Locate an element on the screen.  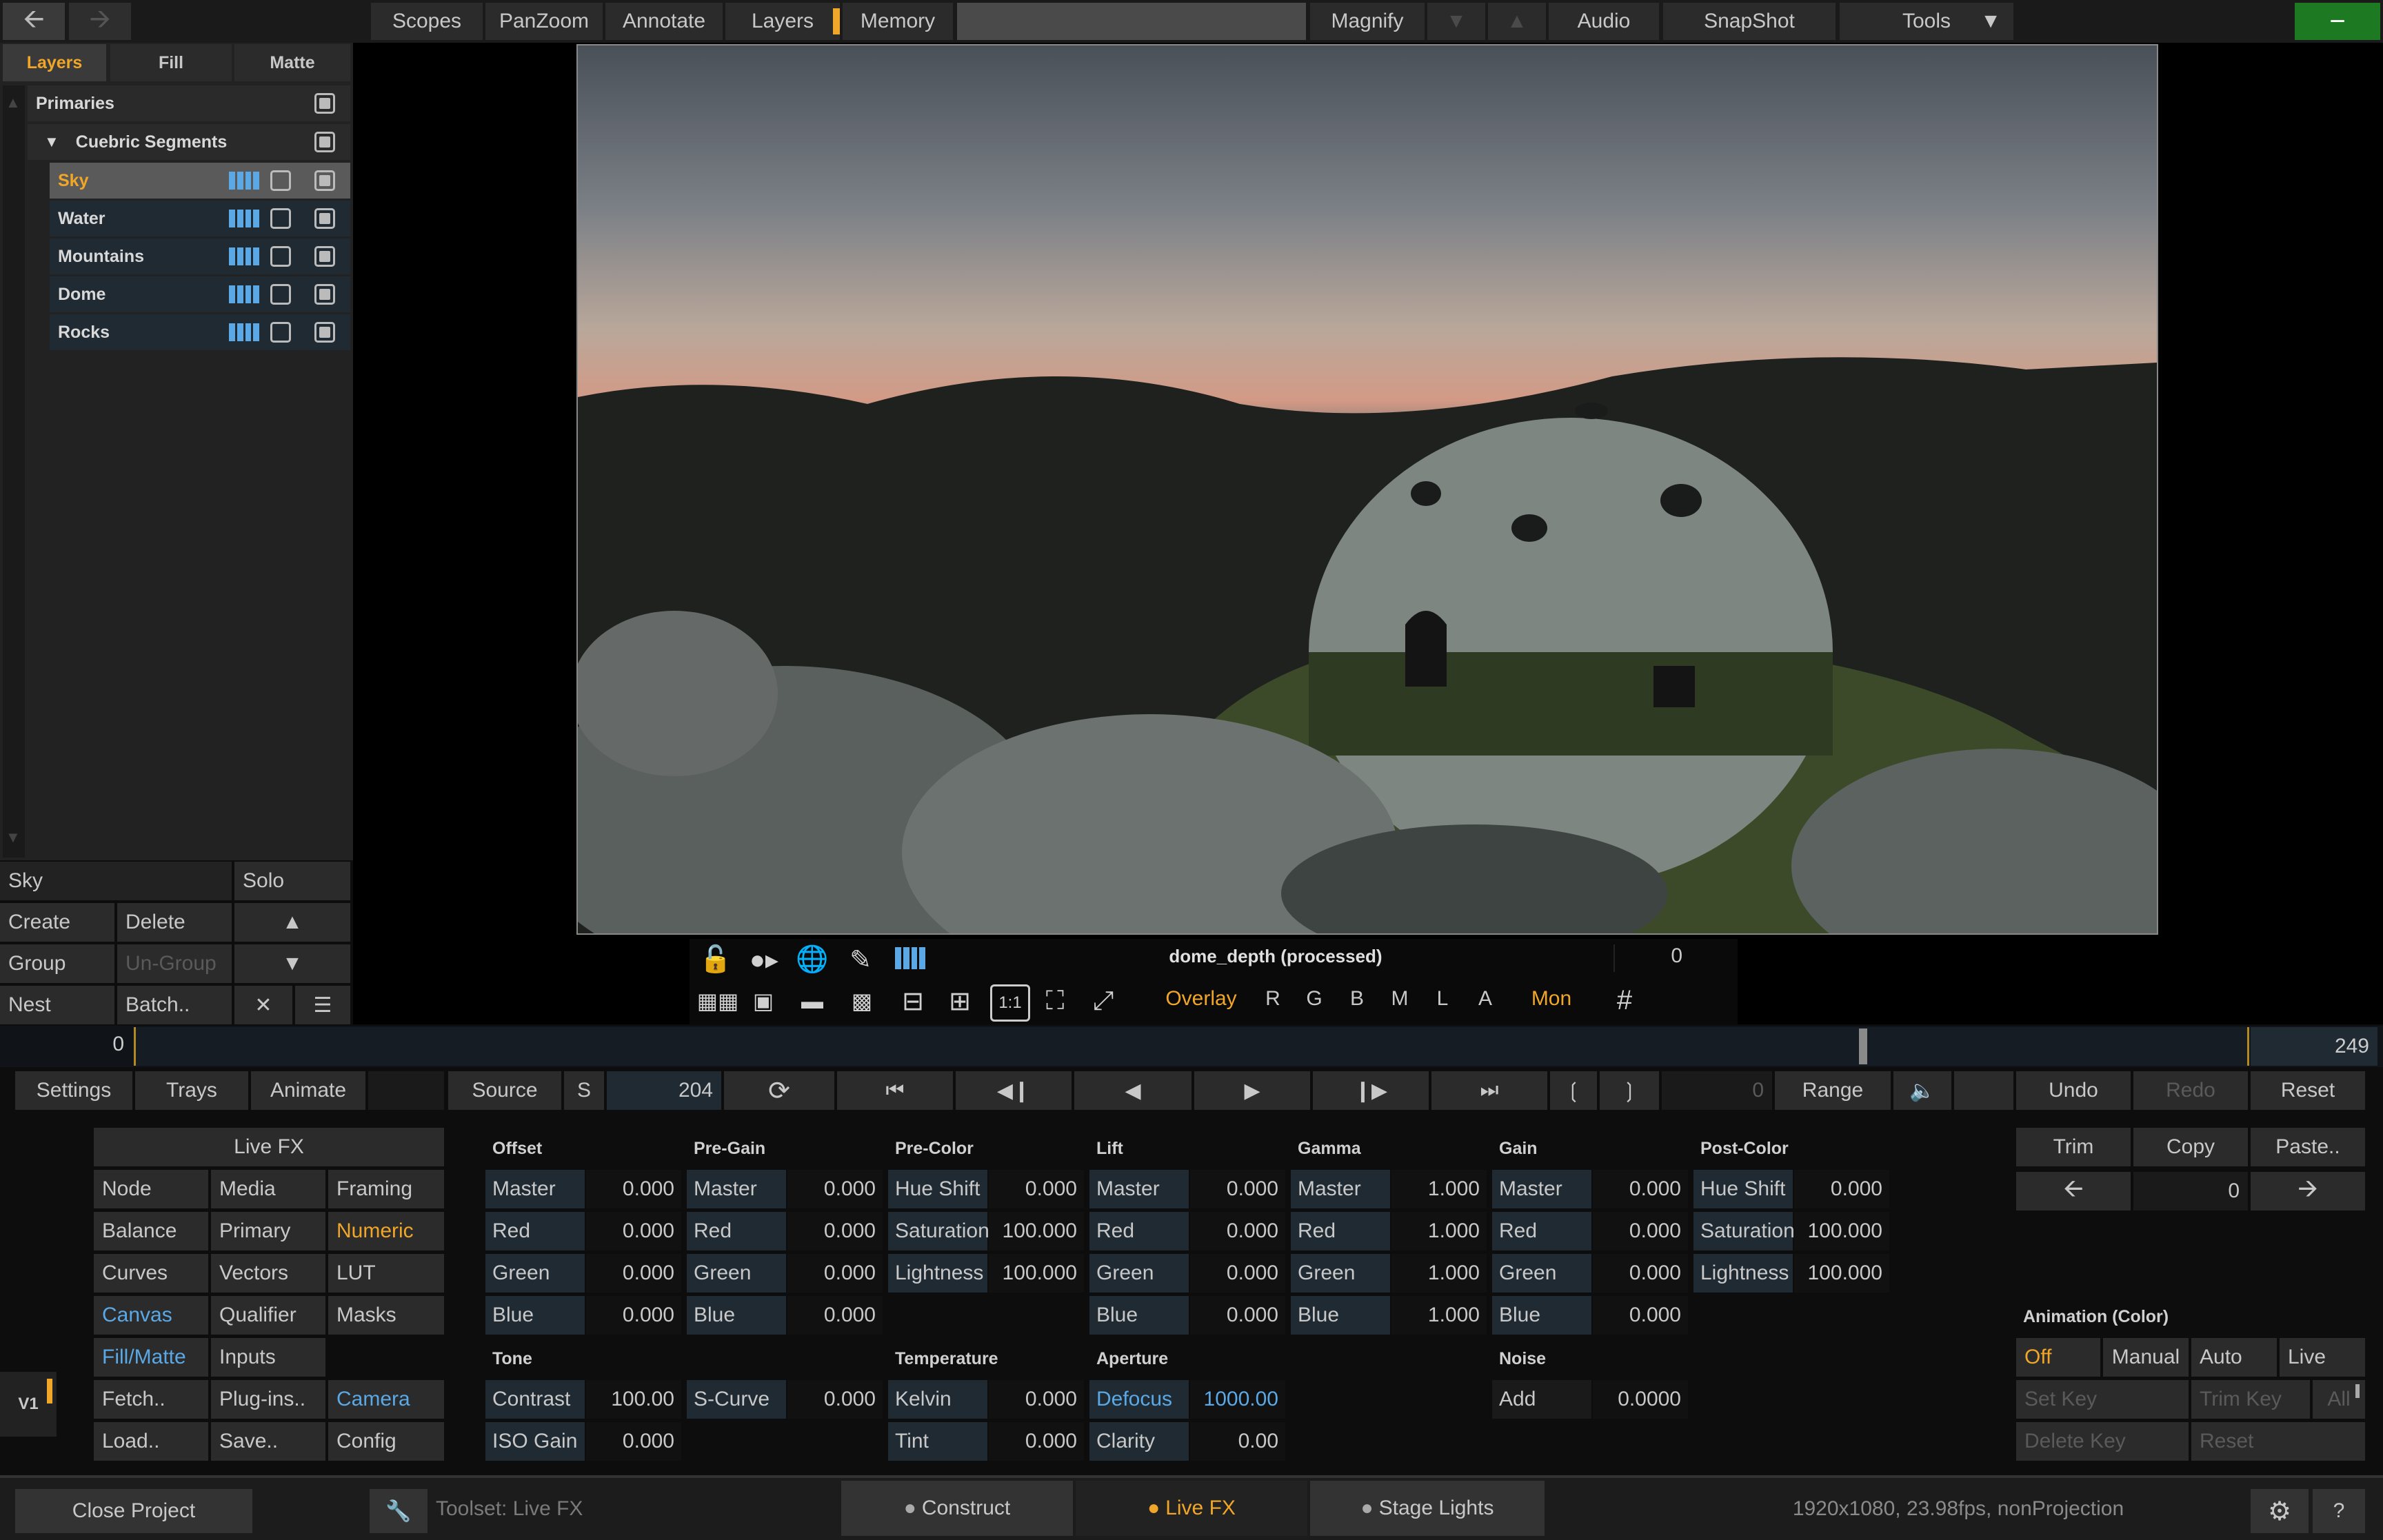
expand-triangle-icon: ▼ is located at coordinates (51, 142).